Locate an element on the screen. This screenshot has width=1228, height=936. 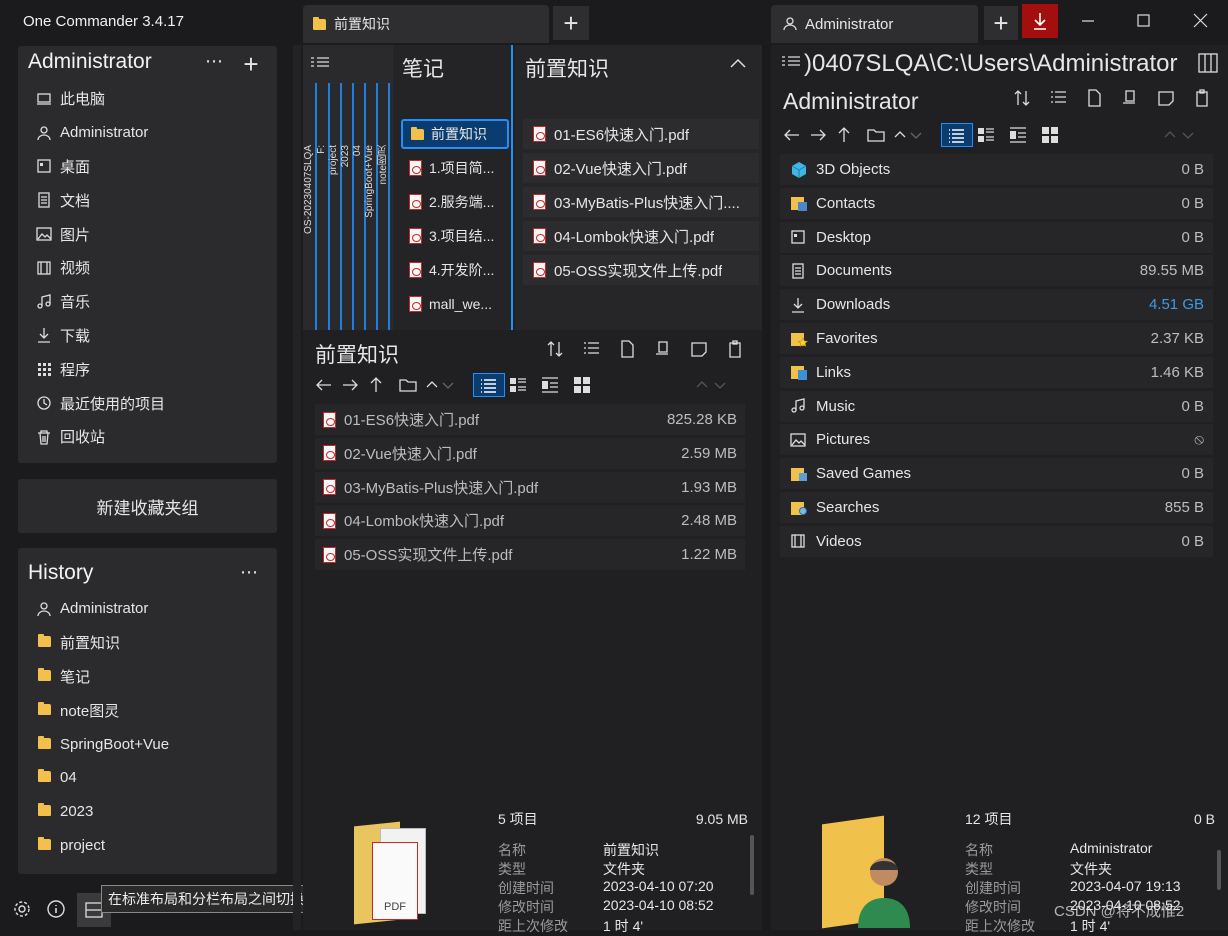
file-row: Pictures ⦸ is located at coordinates (996, 440).